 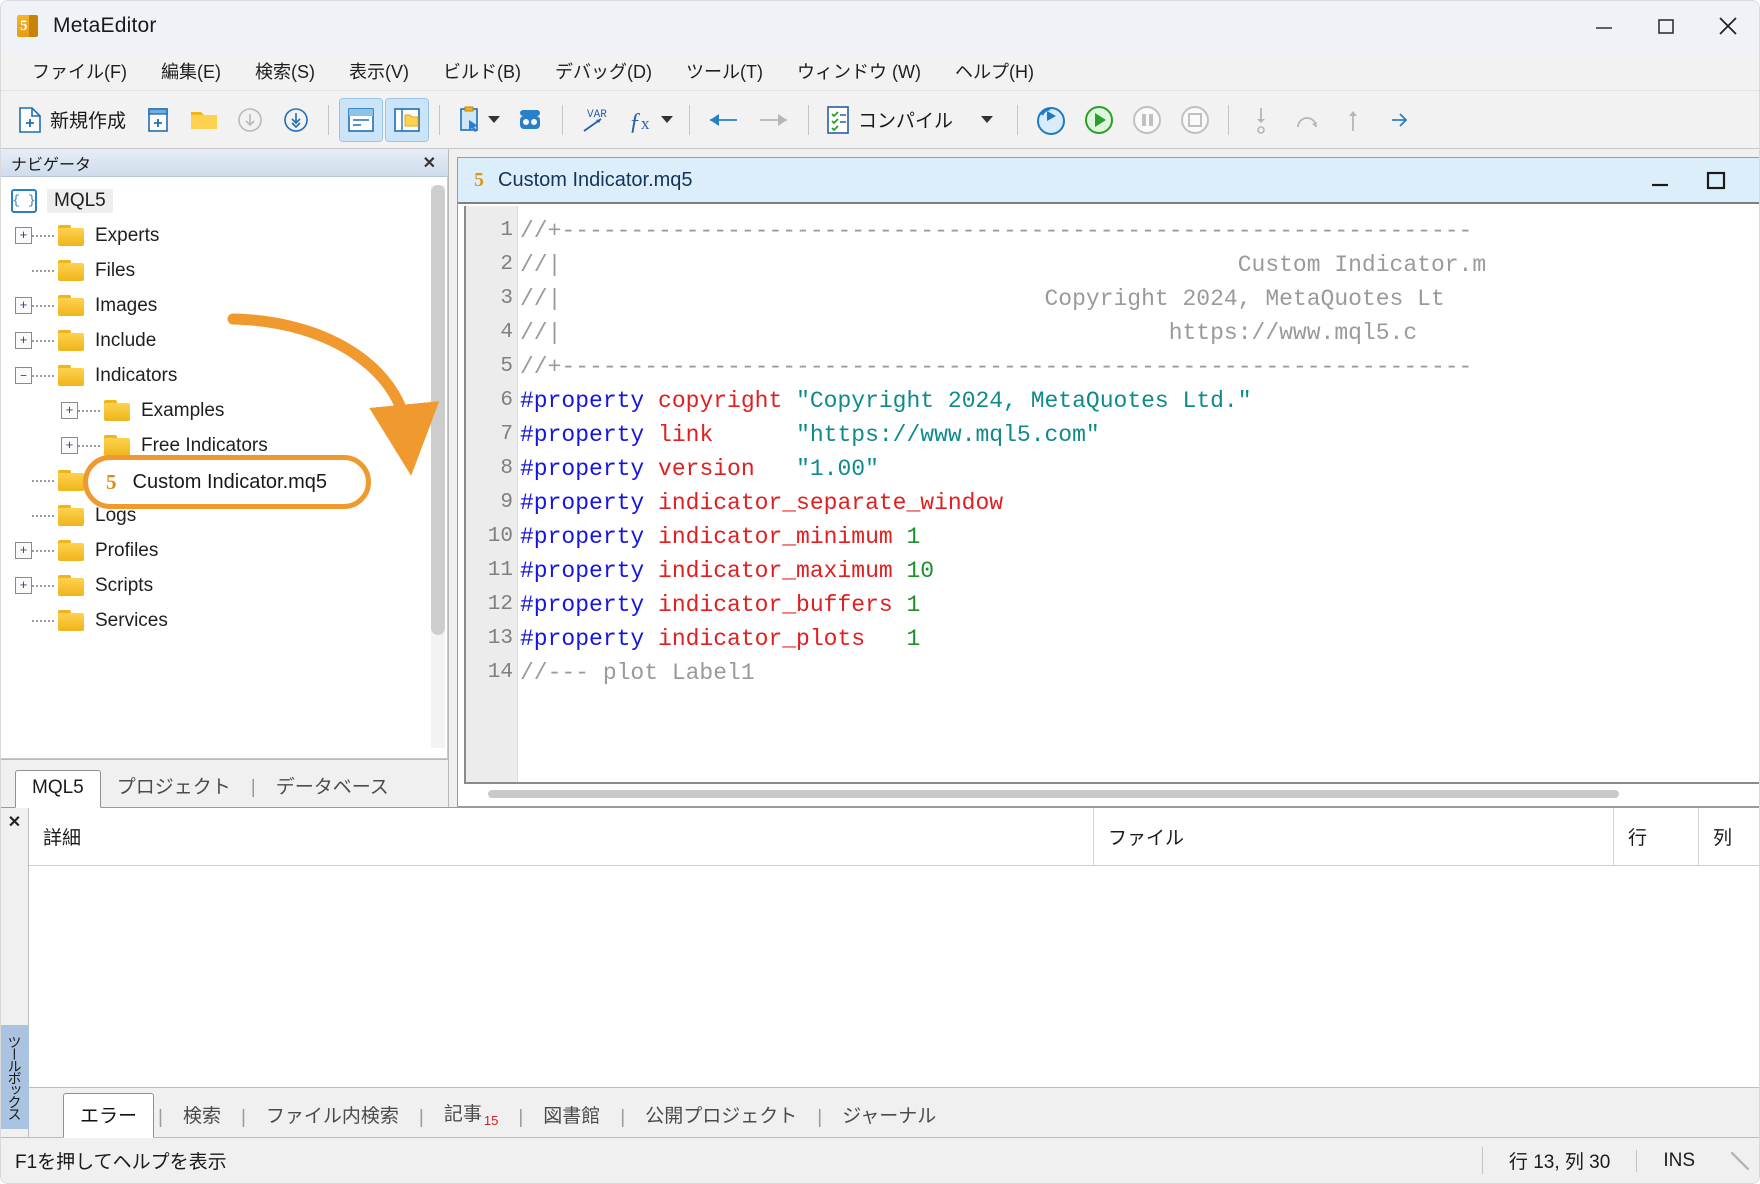 I want to click on tree-item-examples: + Examples, so click(x=224, y=410).